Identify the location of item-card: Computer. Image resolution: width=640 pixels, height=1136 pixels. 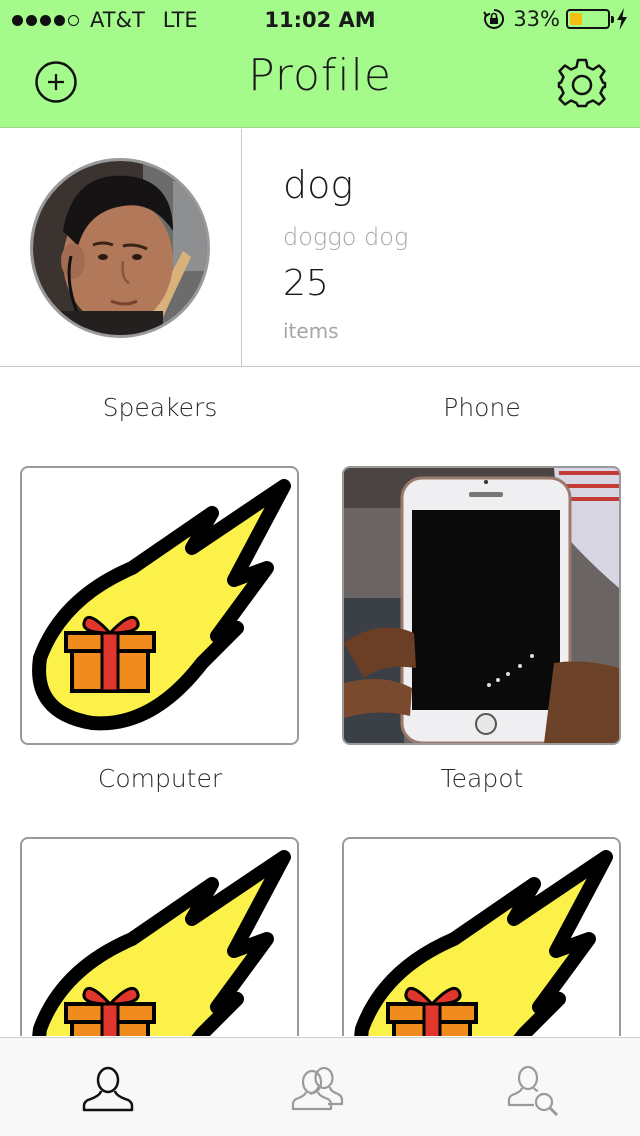
(160, 897).